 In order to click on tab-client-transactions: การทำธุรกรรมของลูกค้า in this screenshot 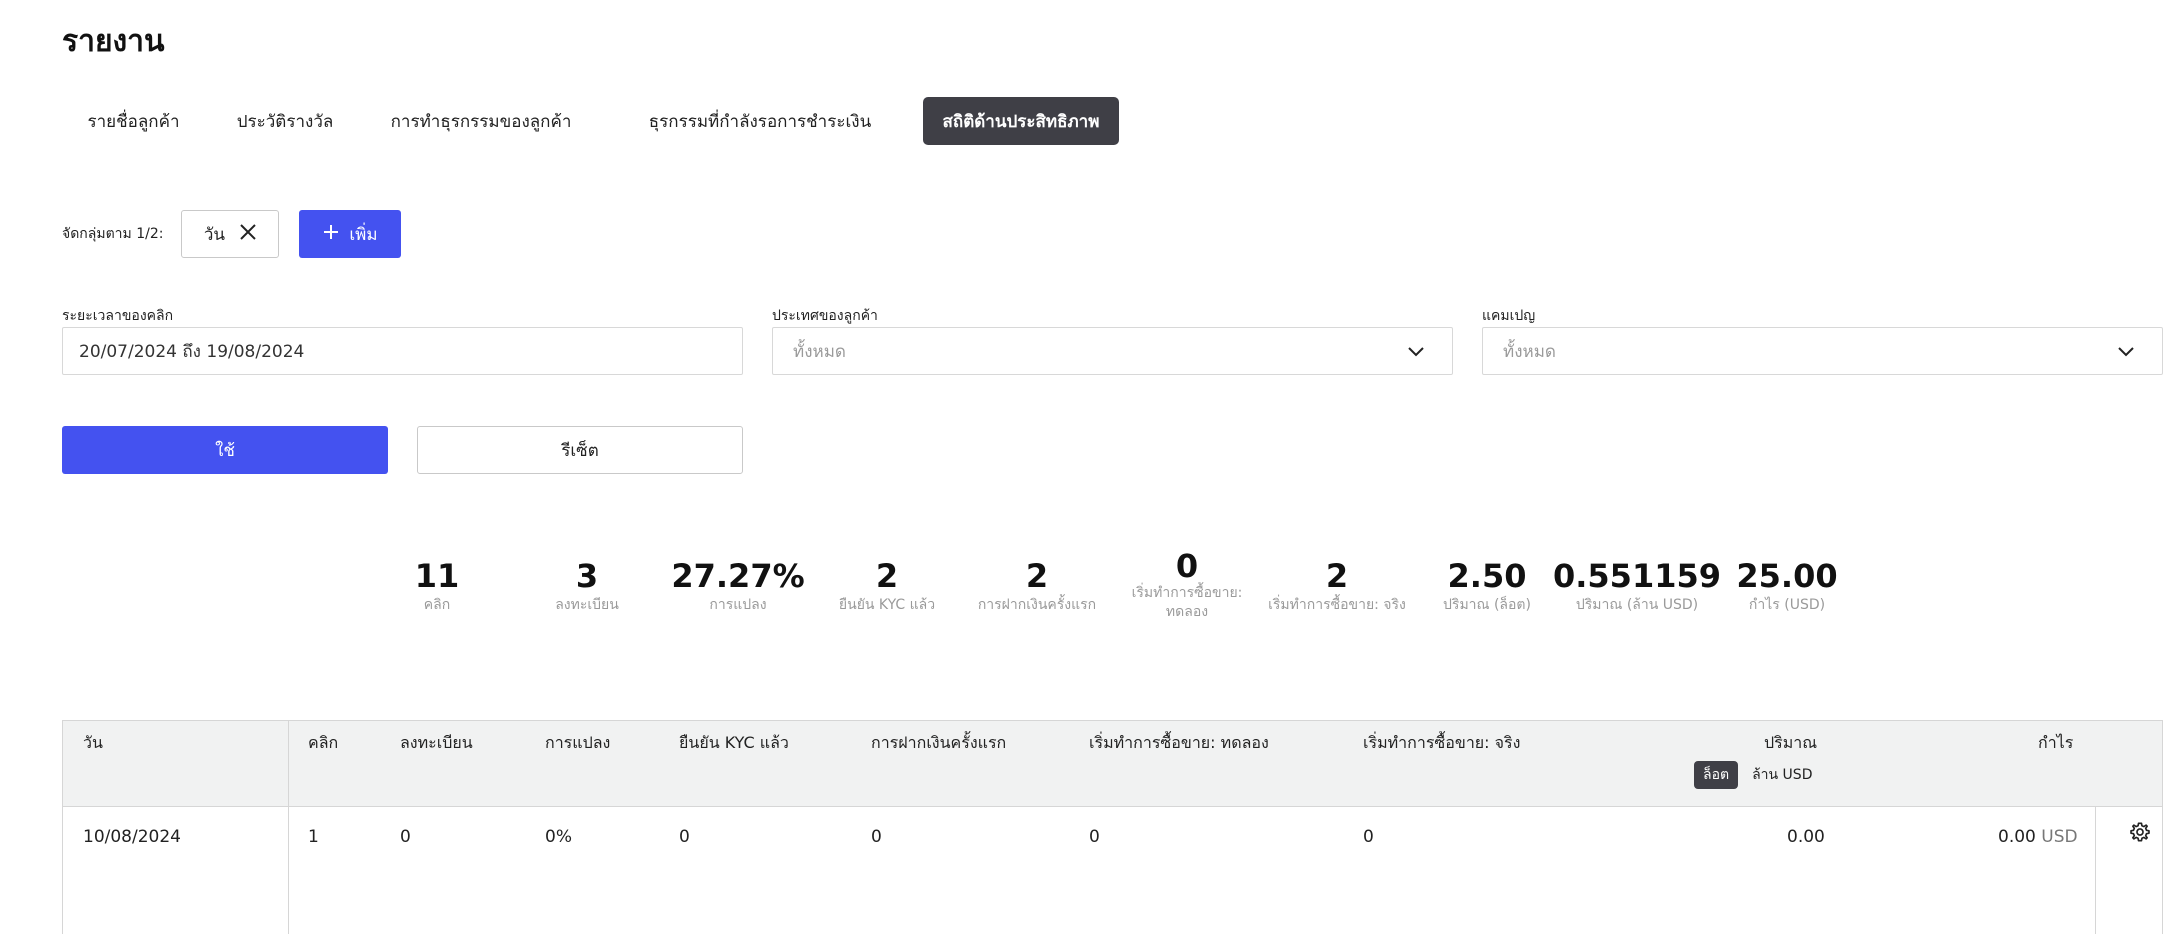, I will do `click(481, 121)`.